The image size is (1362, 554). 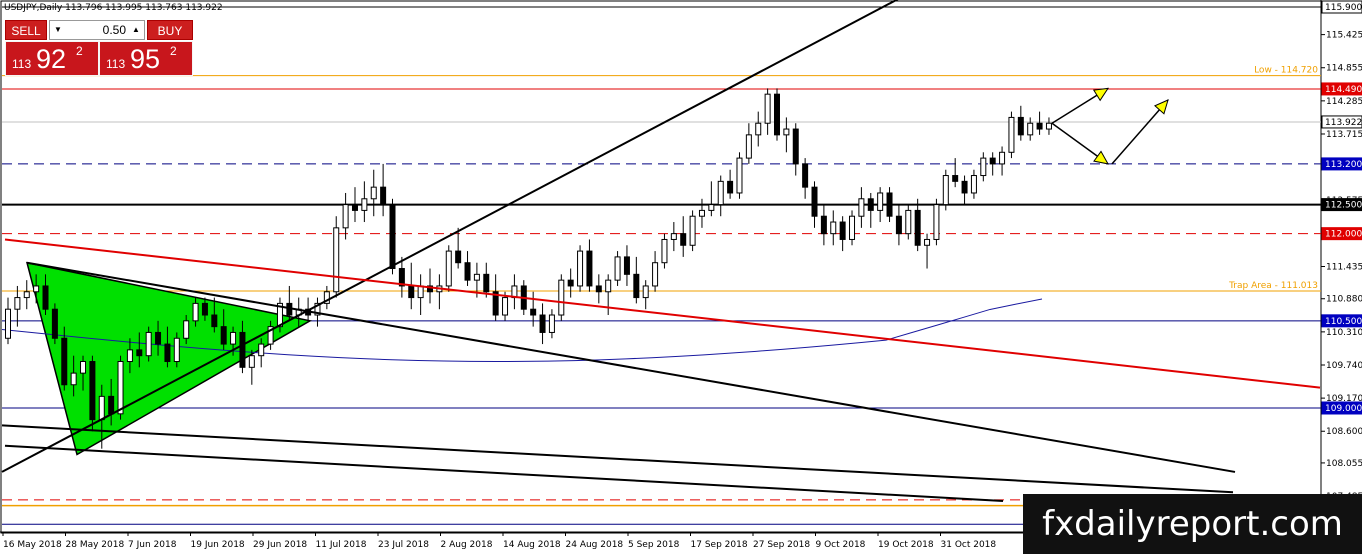 What do you see at coordinates (595, 545) in the screenshot?
I see `x-tick-label: 24 Aug 2018` at bounding box center [595, 545].